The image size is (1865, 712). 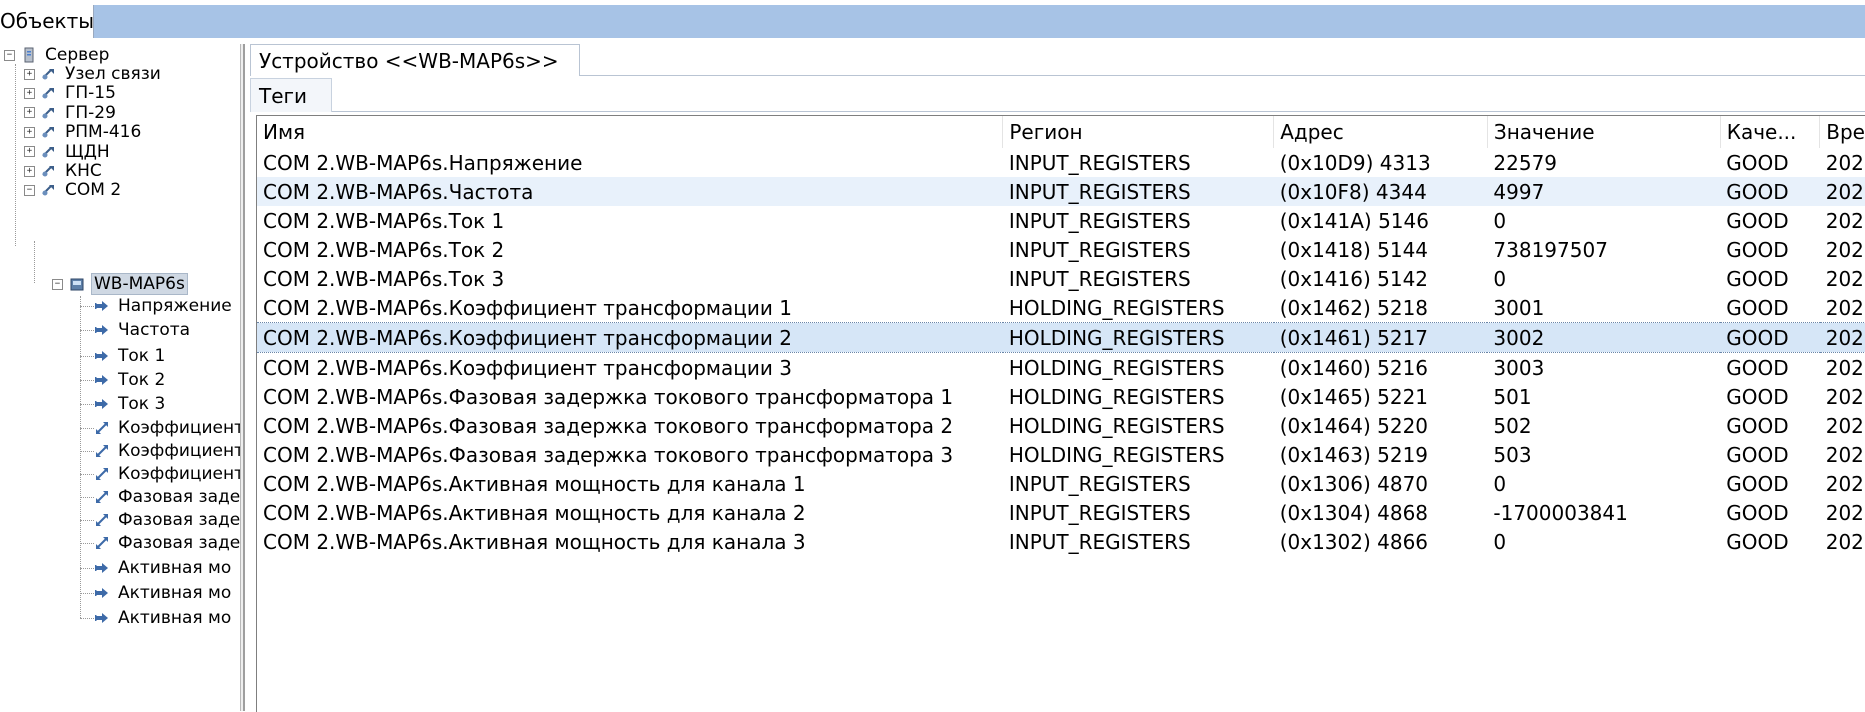 I want to click on tree-item-device: − WB-MAP6s, so click(x=120, y=284).